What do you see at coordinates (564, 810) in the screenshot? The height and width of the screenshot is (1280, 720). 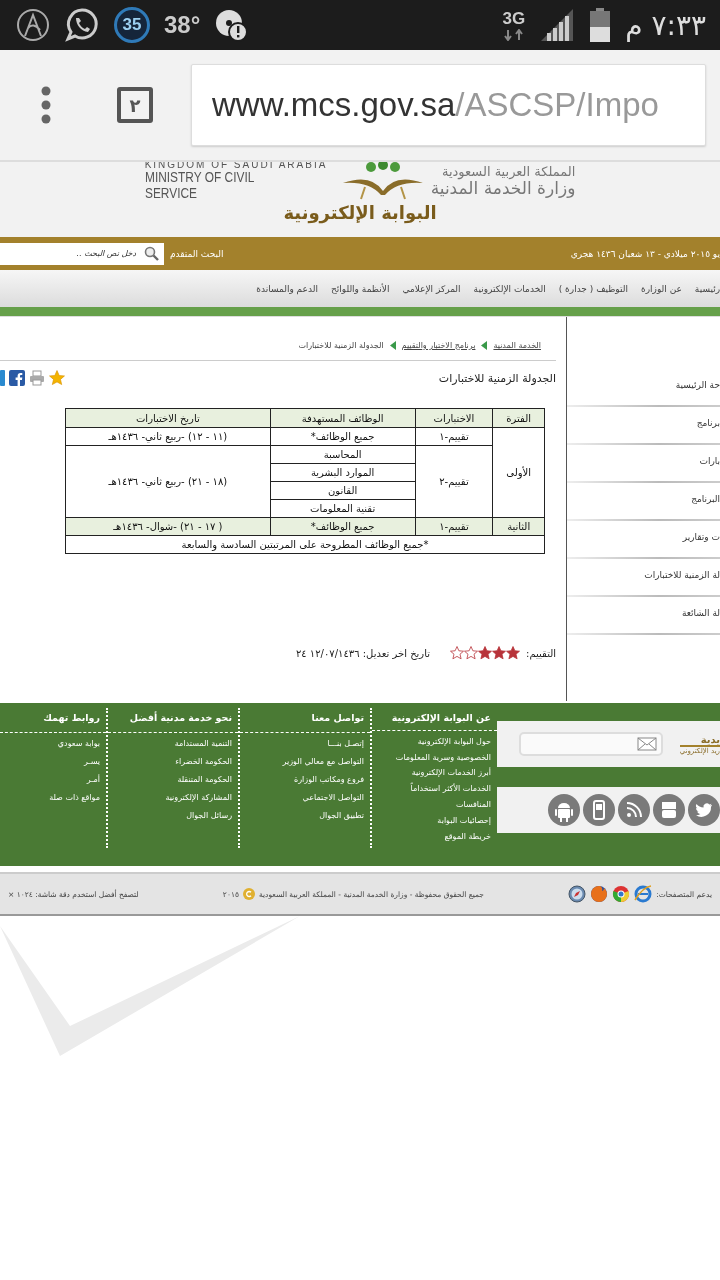 I see `android-icon` at bounding box center [564, 810].